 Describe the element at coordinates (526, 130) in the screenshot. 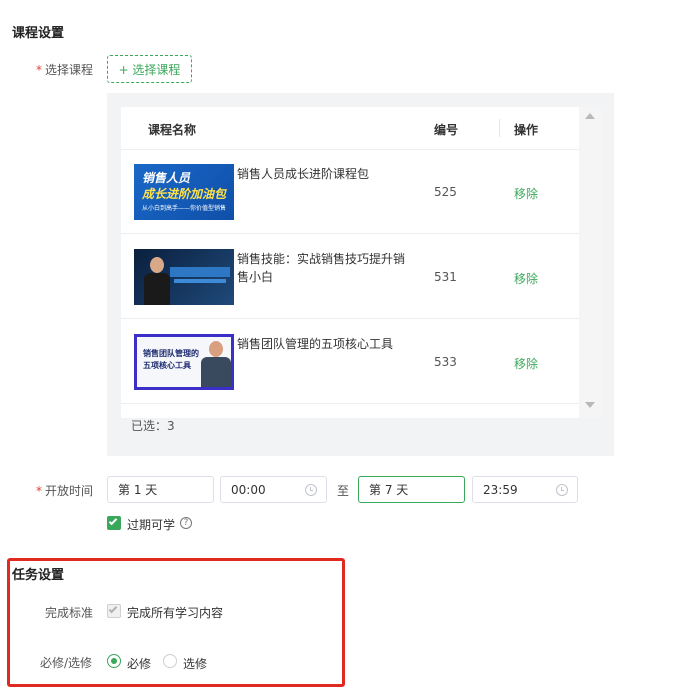

I see `header-action: 操作` at that location.